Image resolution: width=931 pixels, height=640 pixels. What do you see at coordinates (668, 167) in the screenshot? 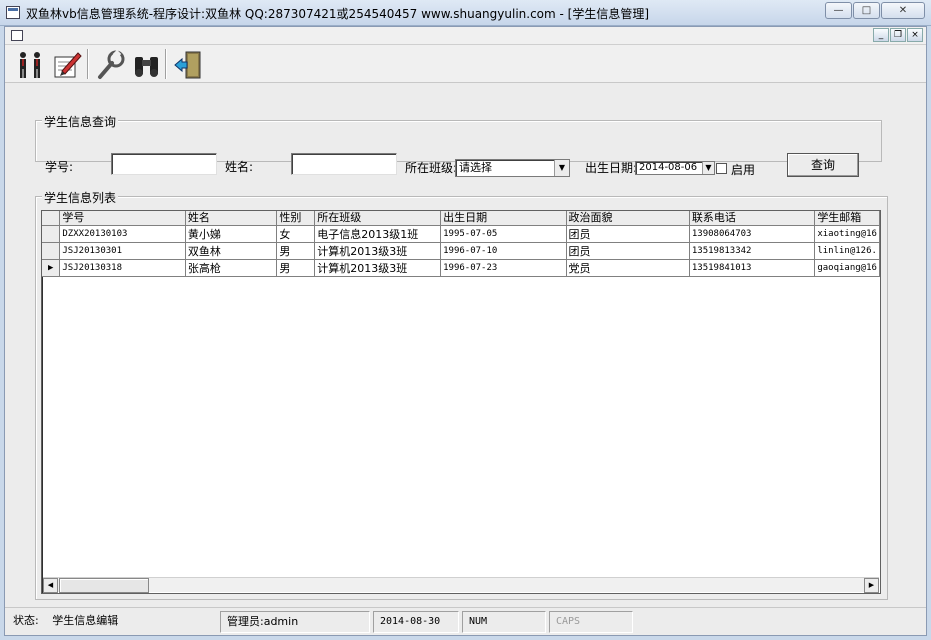
I see `birth-date-value: 2014-08-06` at bounding box center [668, 167].